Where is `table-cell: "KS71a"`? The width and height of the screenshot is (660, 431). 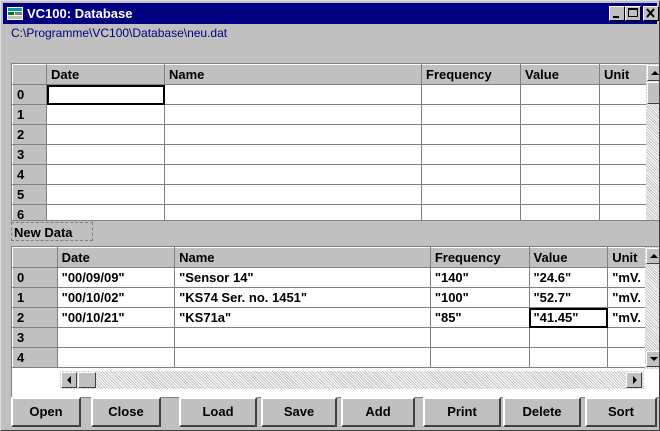
table-cell: "KS71a" is located at coordinates (302, 317).